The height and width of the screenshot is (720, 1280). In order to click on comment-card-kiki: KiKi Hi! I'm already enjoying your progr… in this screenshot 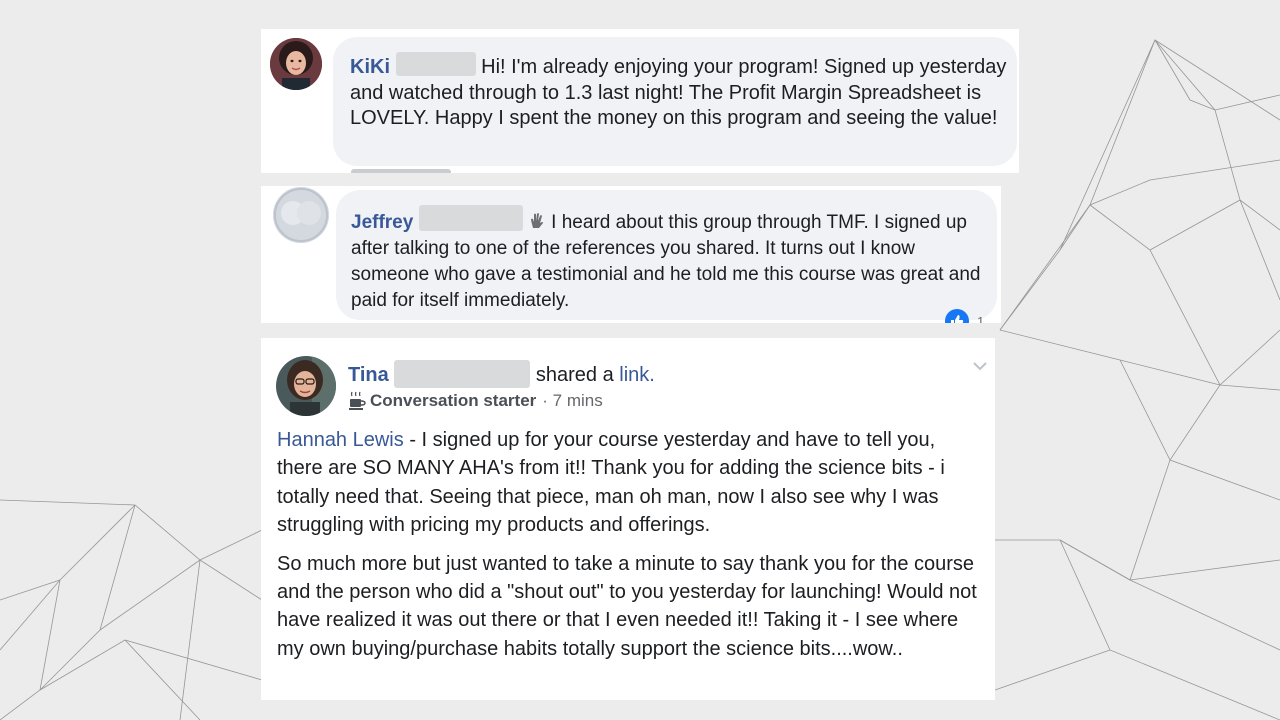, I will do `click(640, 101)`.